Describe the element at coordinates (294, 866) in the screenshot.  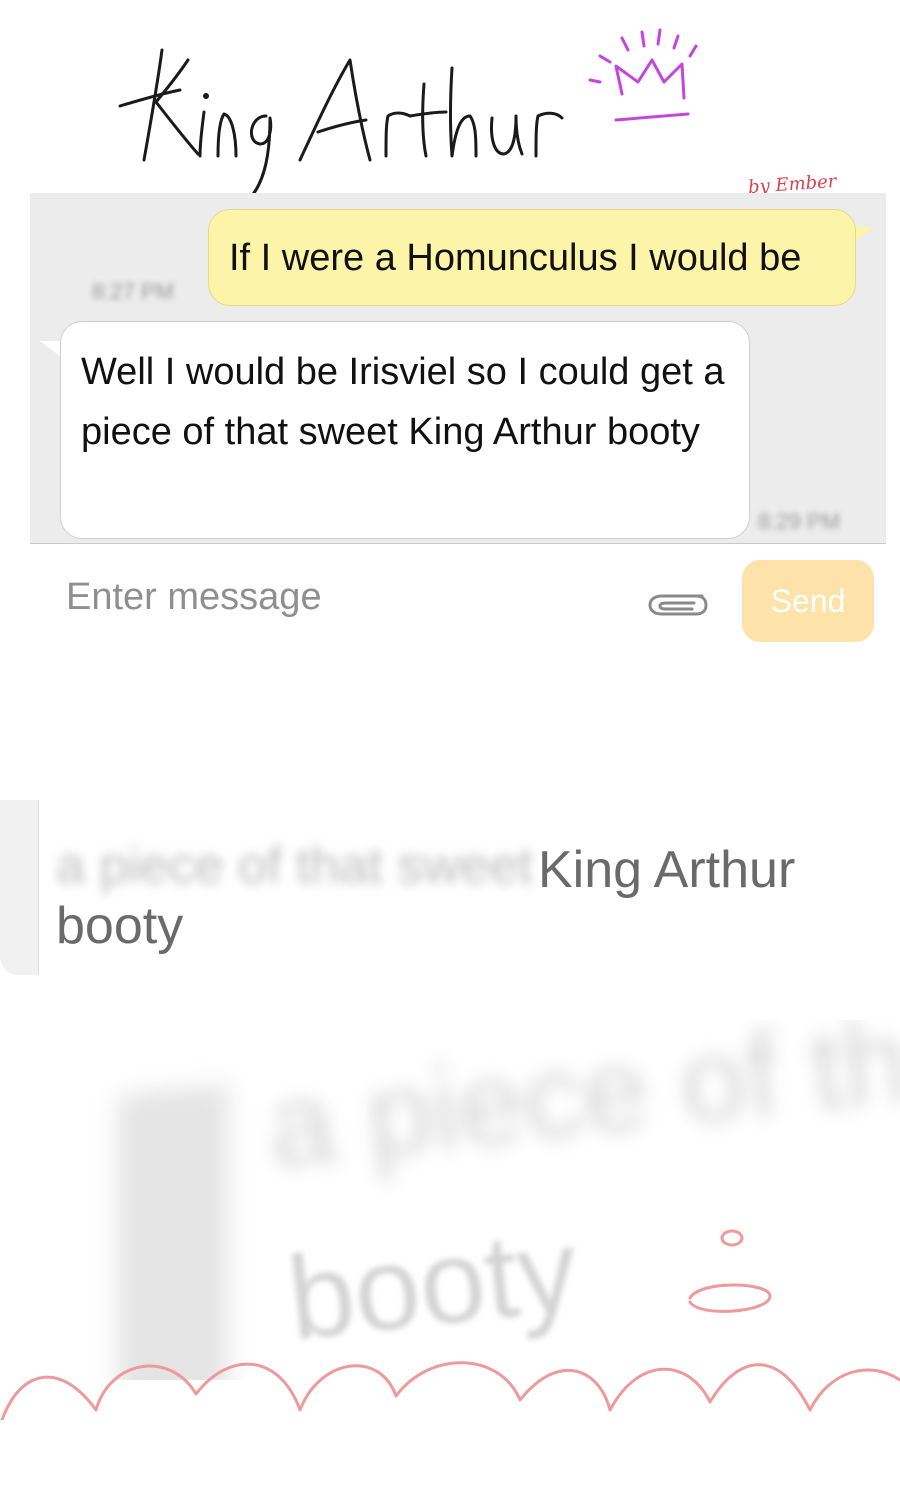
I see `zoomed-text-blurred: a piece of that sweet` at that location.